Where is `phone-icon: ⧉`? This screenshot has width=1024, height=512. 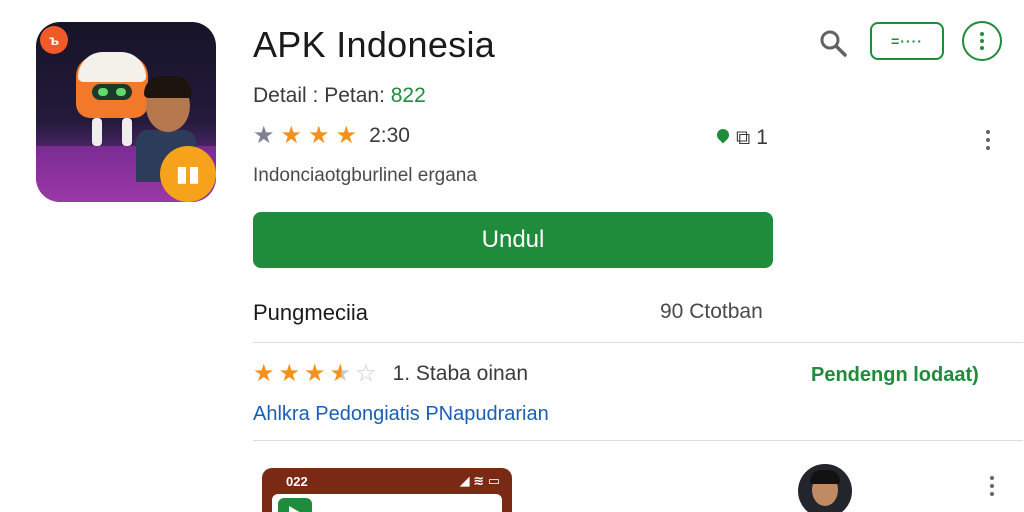 phone-icon: ⧉ is located at coordinates (743, 137).